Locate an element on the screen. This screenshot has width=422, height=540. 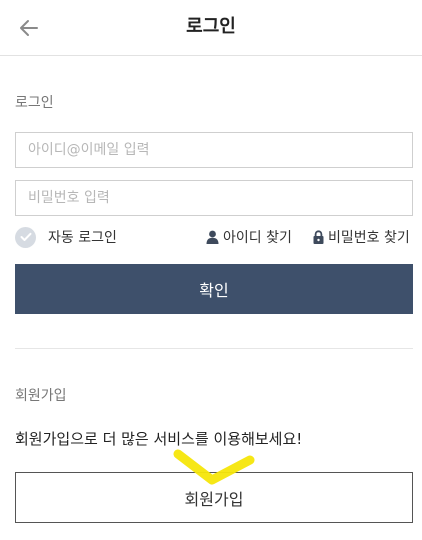
section-divider is located at coordinates (214, 348).